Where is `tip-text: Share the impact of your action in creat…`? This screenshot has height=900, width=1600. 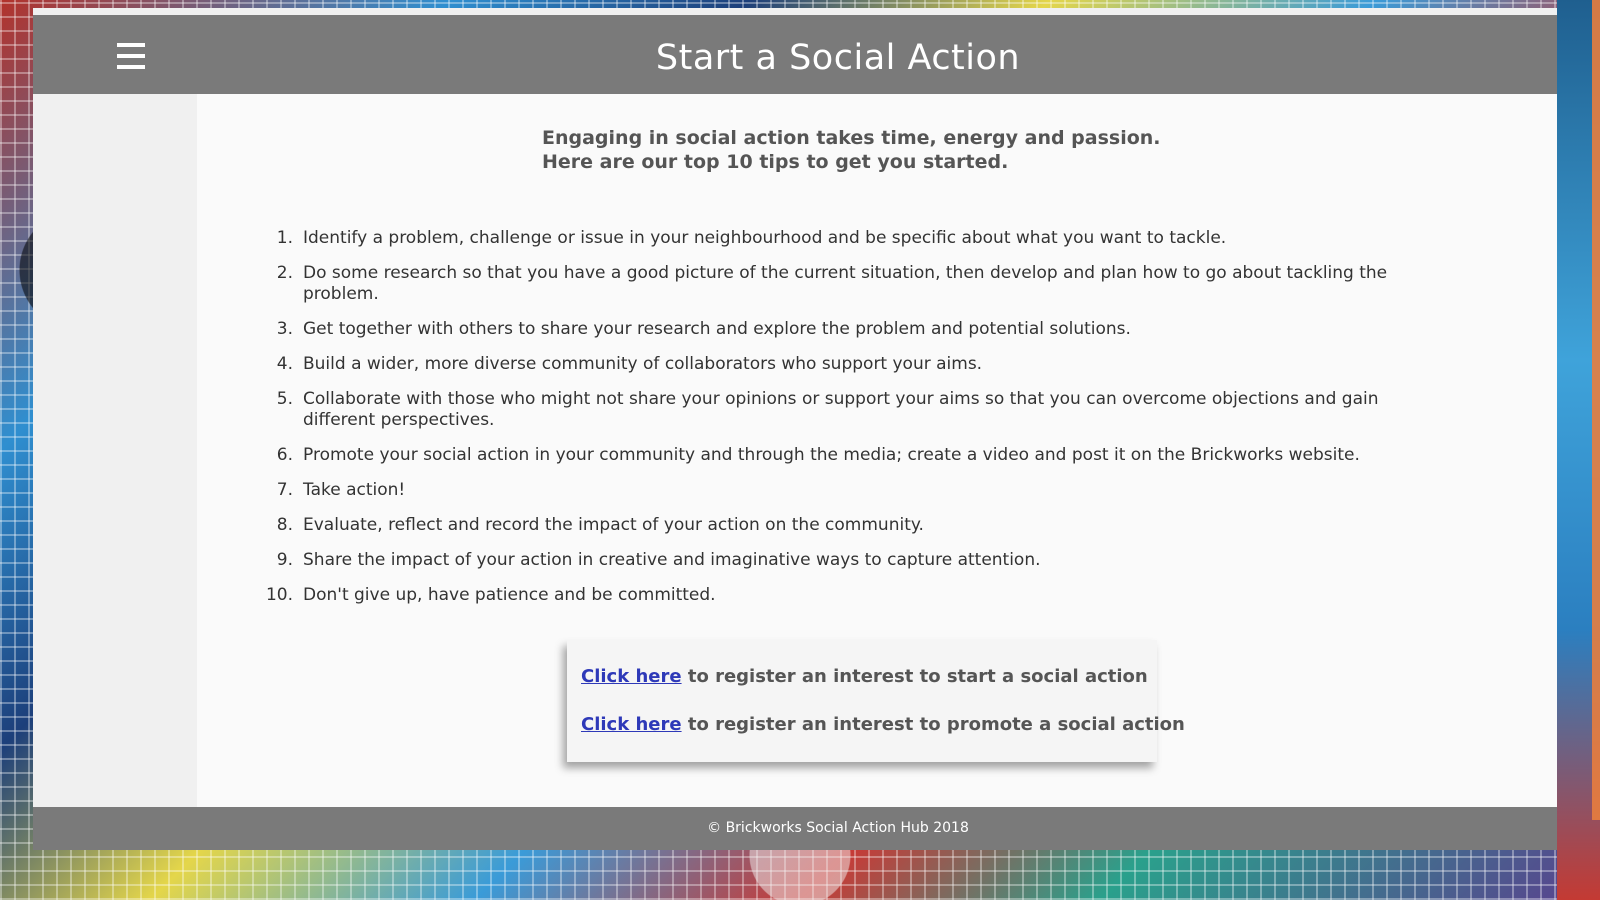 tip-text: Share the impact of your action in creat… is located at coordinates (672, 560).